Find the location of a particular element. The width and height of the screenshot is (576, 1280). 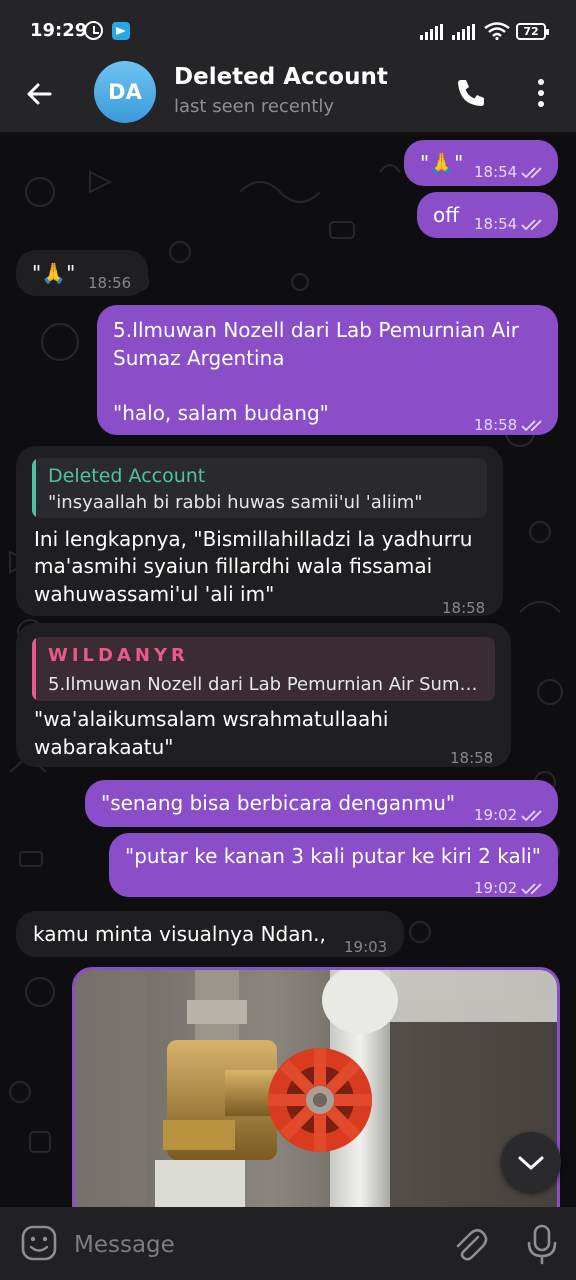

chat-header: DA Deleted Account last seen recently is located at coordinates (288, 95).